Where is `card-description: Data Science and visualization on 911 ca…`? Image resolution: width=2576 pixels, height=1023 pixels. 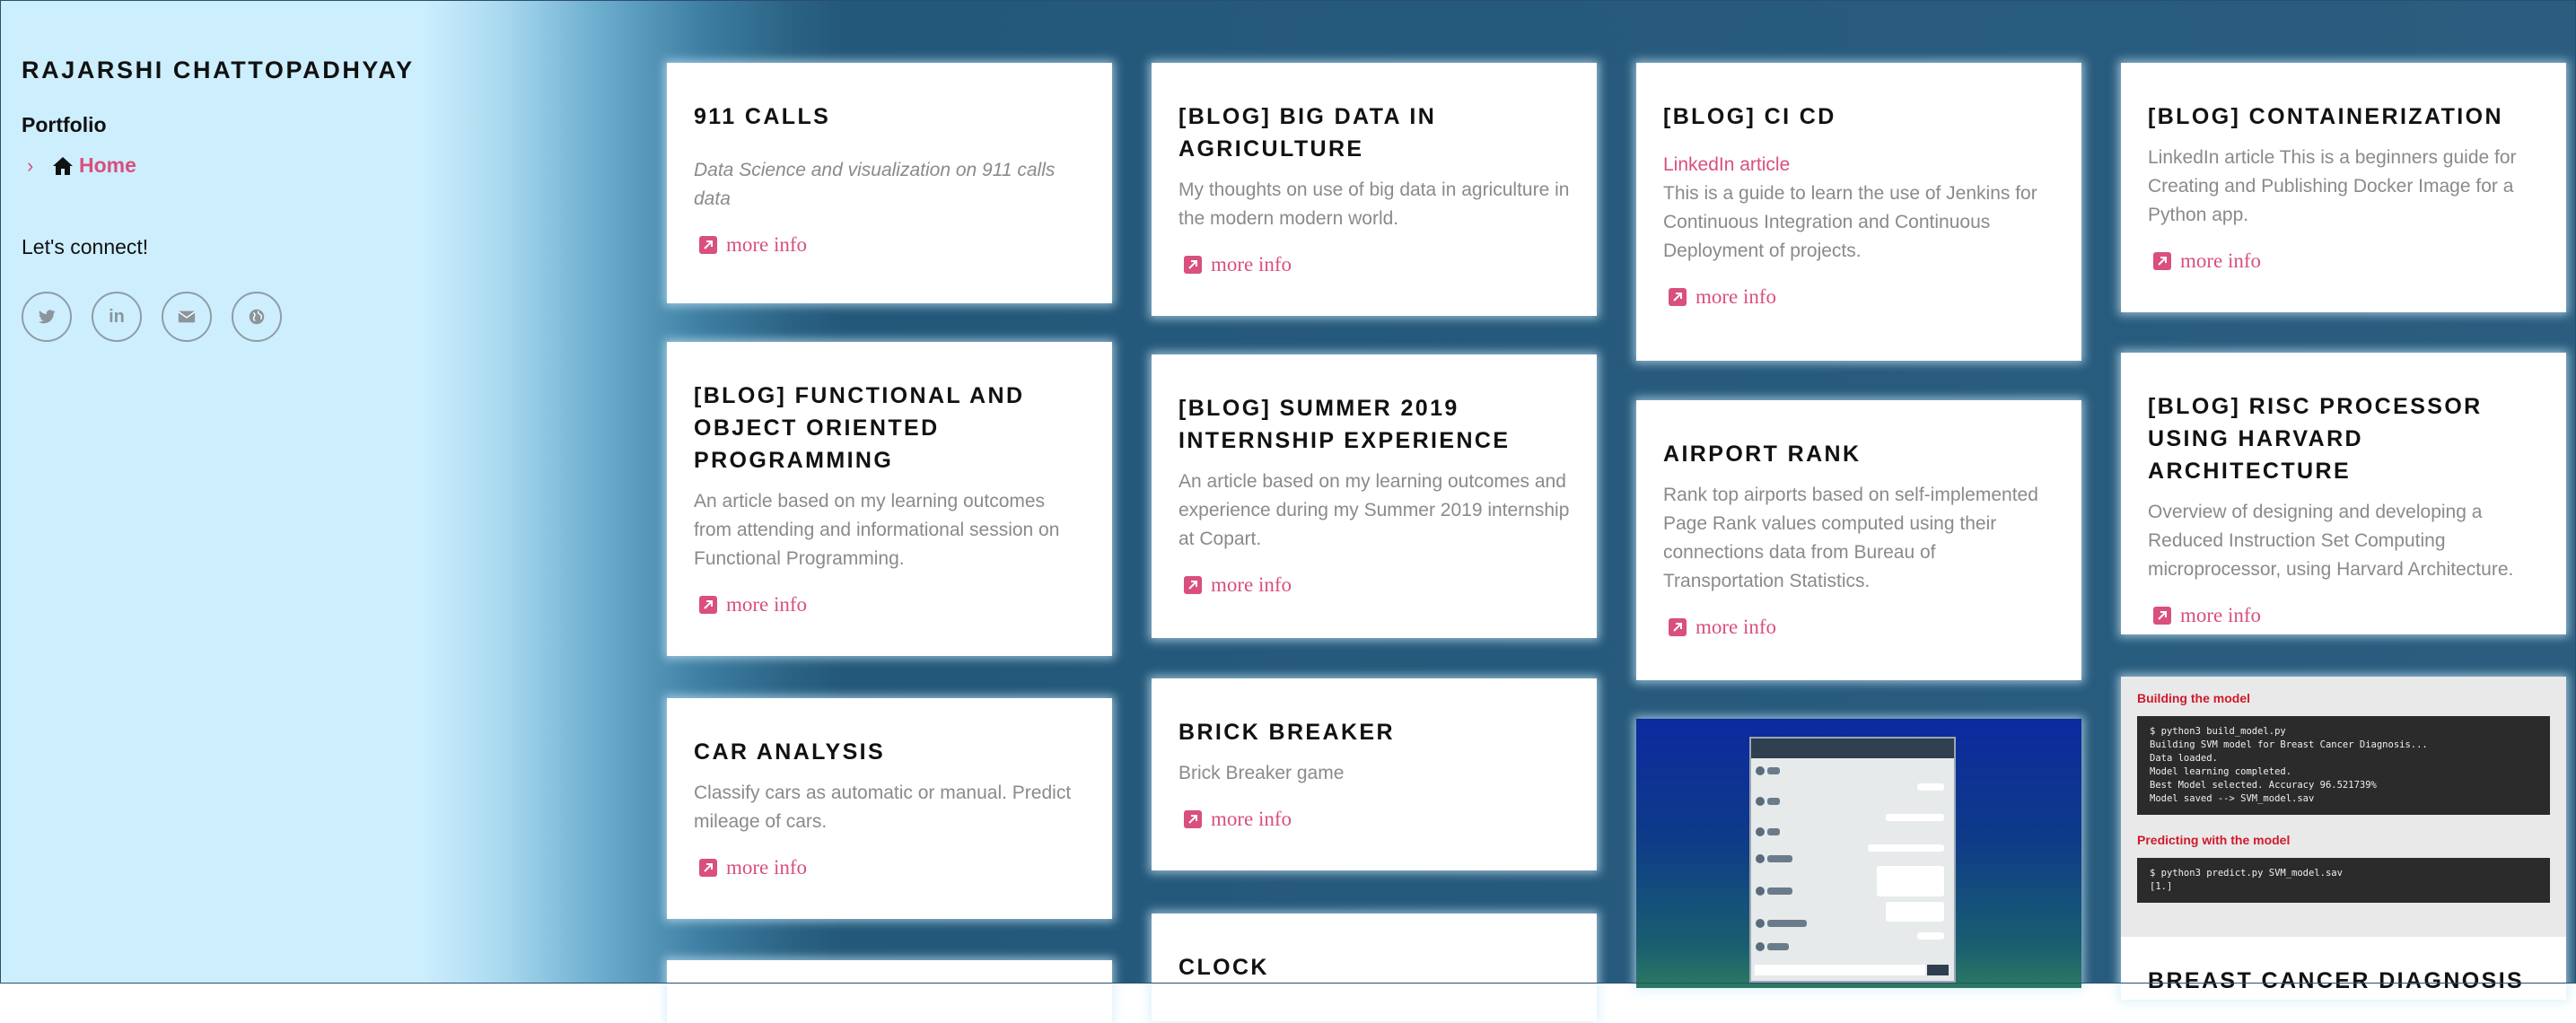 card-description: Data Science and visualization on 911 ca… is located at coordinates (875, 184).